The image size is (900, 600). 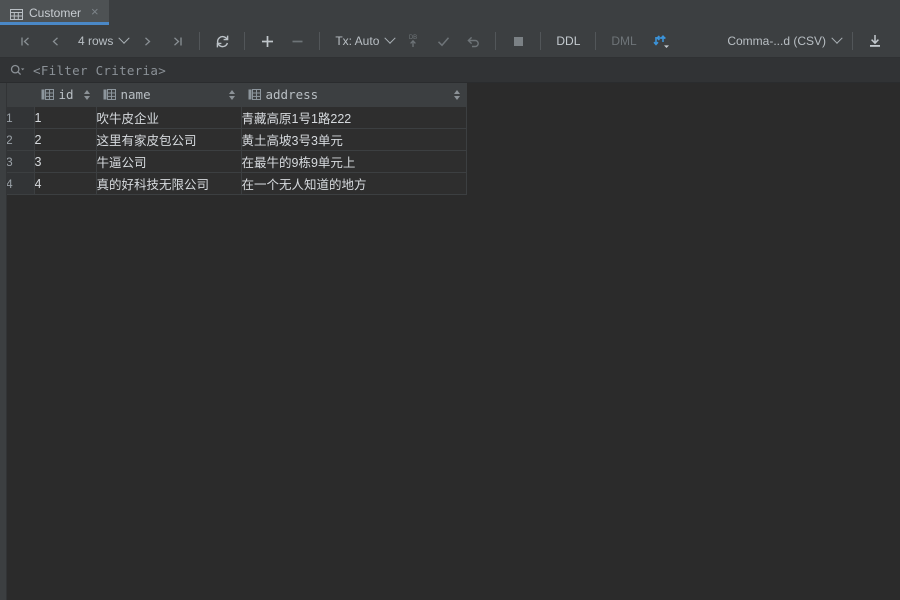 I want to click on ddl-label: DDL, so click(x=568, y=41).